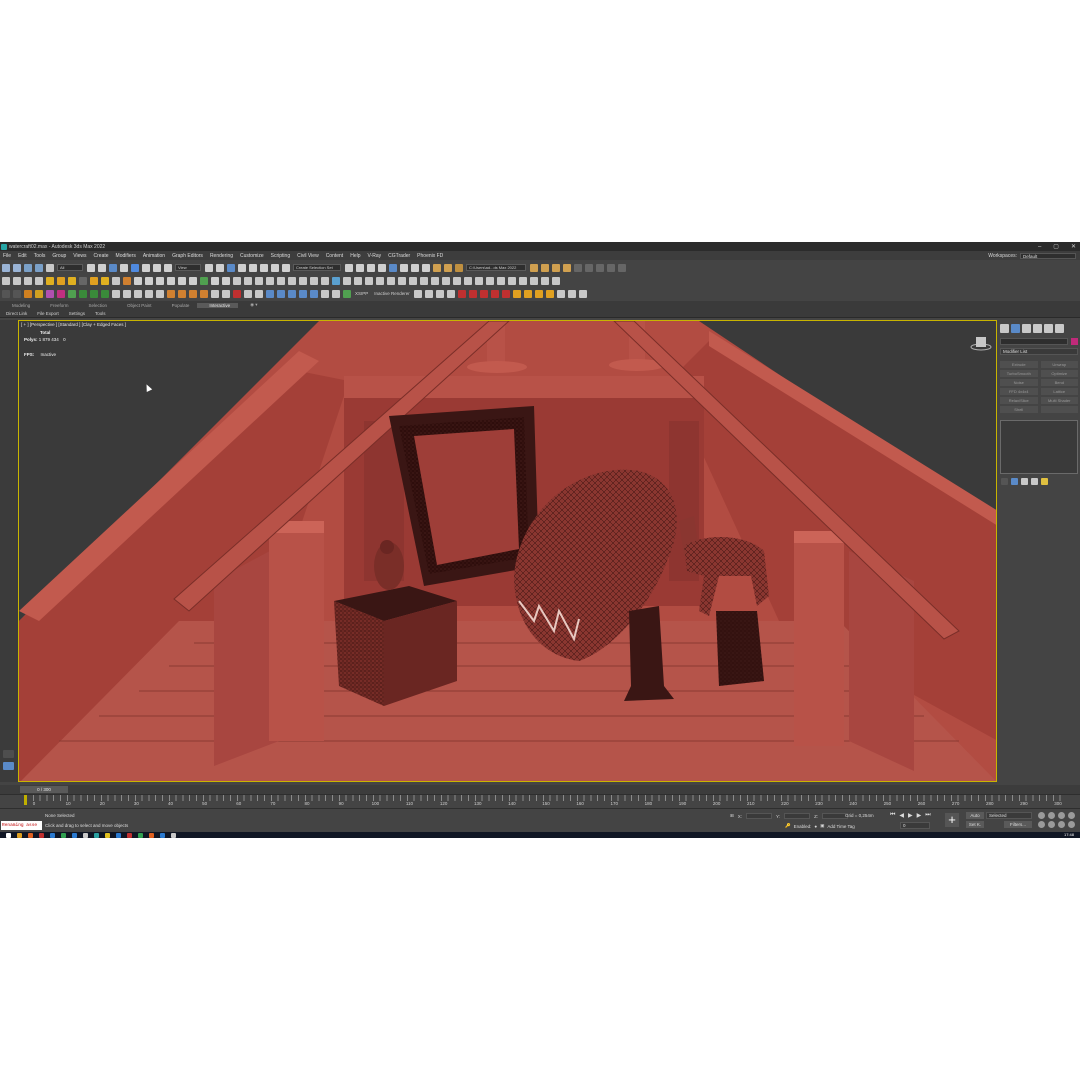 This screenshot has height=1080, width=1080. What do you see at coordinates (167, 267) in the screenshot?
I see `place-icon` at bounding box center [167, 267].